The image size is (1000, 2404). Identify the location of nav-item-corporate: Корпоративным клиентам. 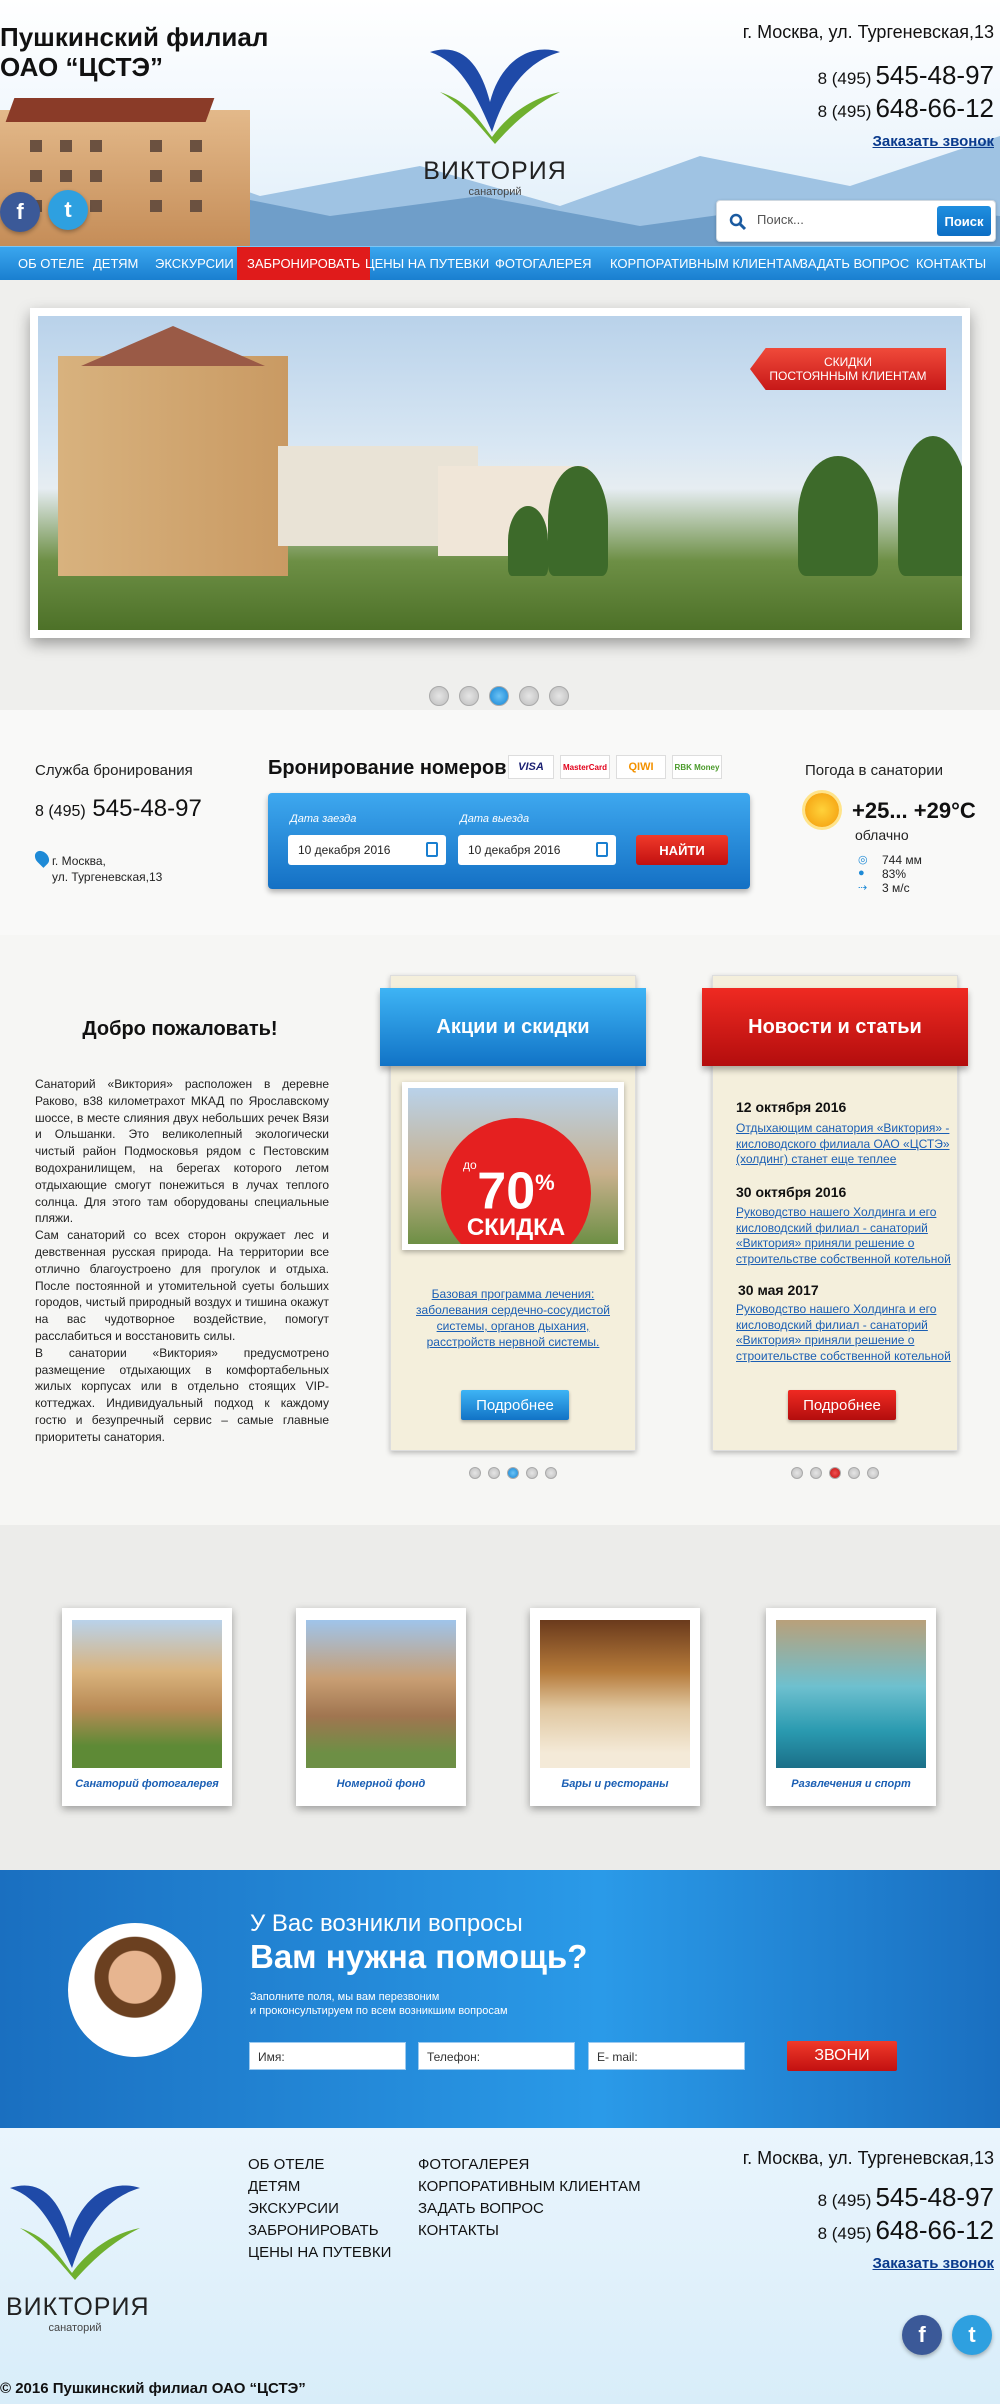
(706, 264).